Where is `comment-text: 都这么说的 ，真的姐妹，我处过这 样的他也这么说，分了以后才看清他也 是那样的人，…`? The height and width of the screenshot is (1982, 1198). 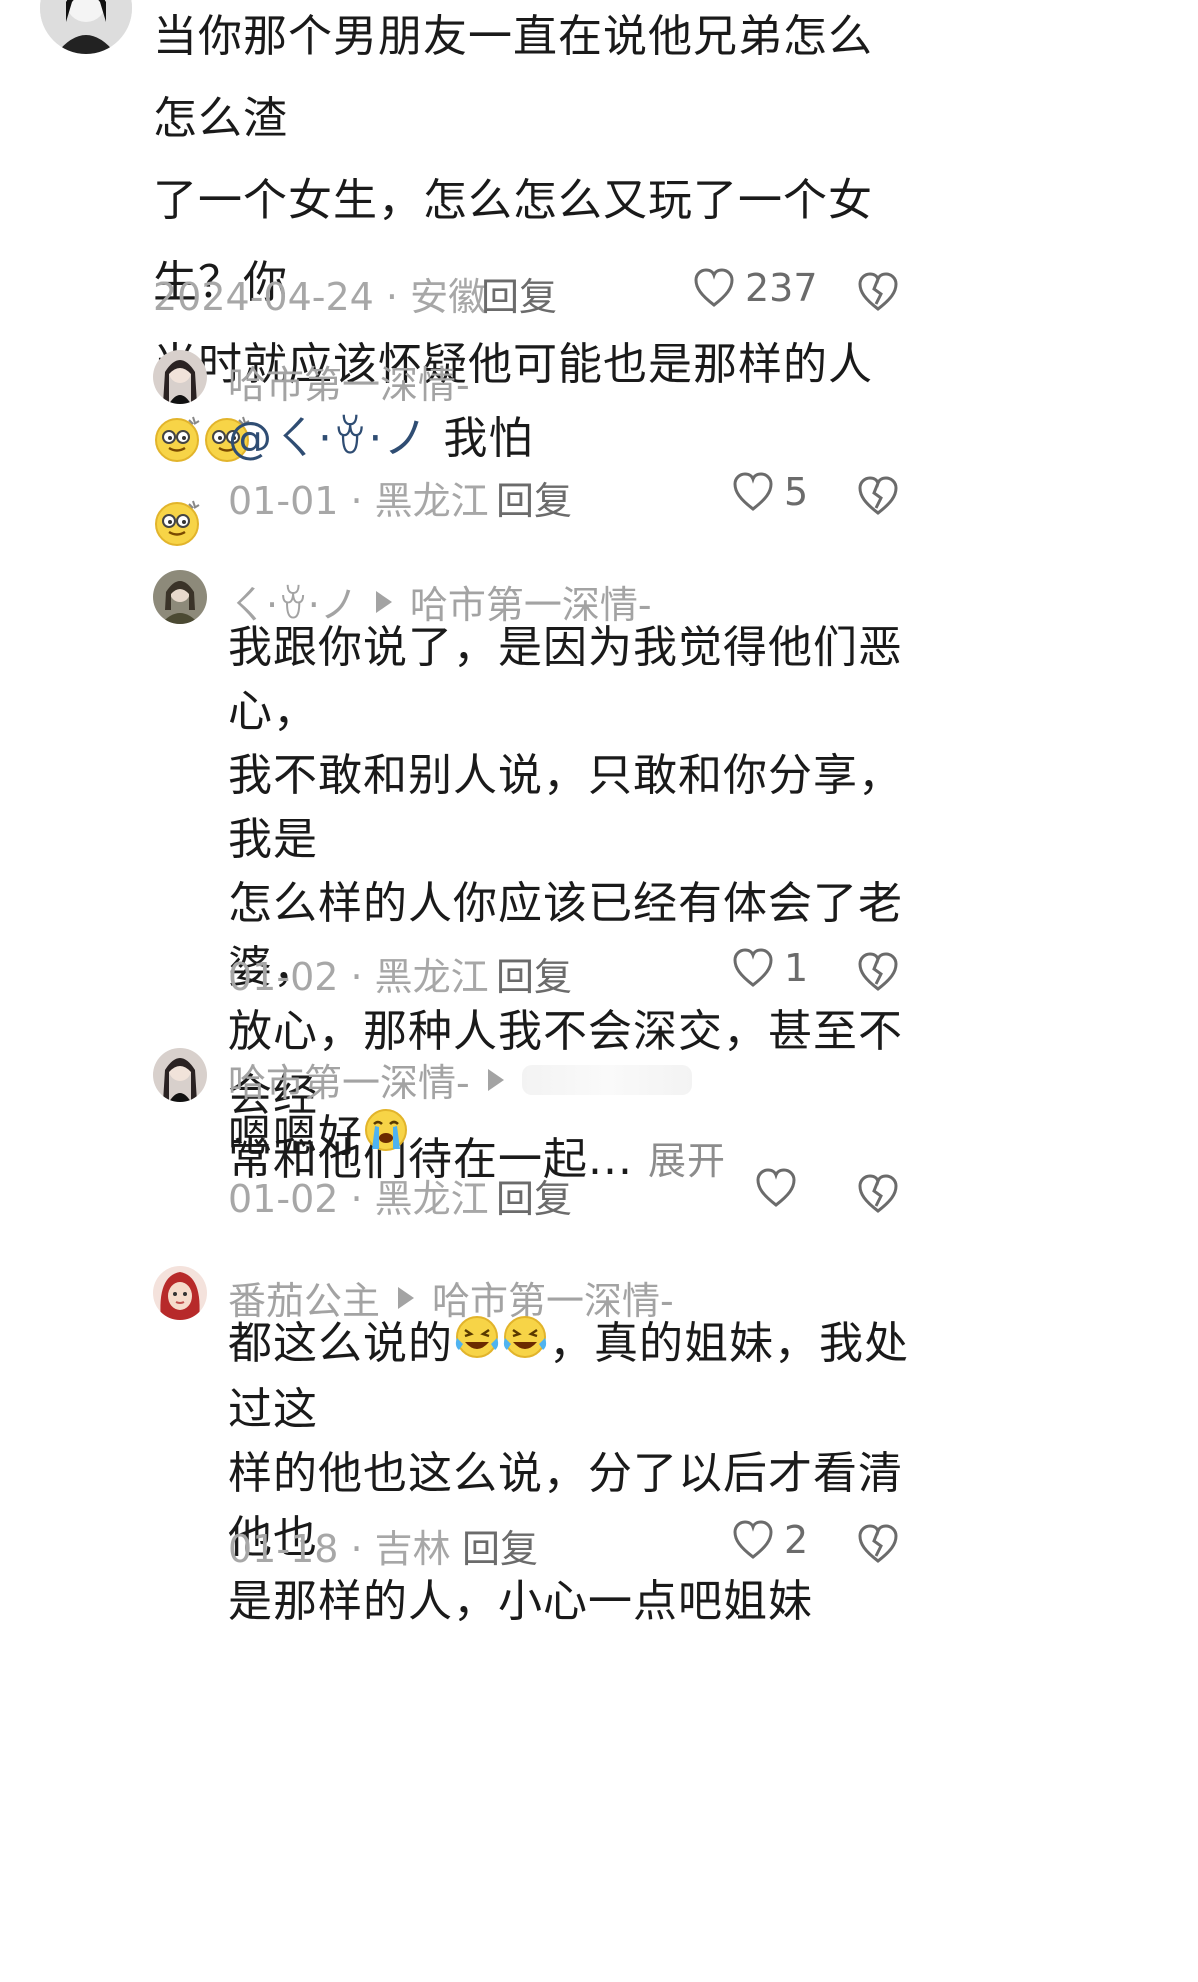 comment-text: 都这么说的 ，真的姐妹，我处过这 样的他也这么说，分了以后才看清他也 是那样的人，… is located at coordinates (578, 1473).